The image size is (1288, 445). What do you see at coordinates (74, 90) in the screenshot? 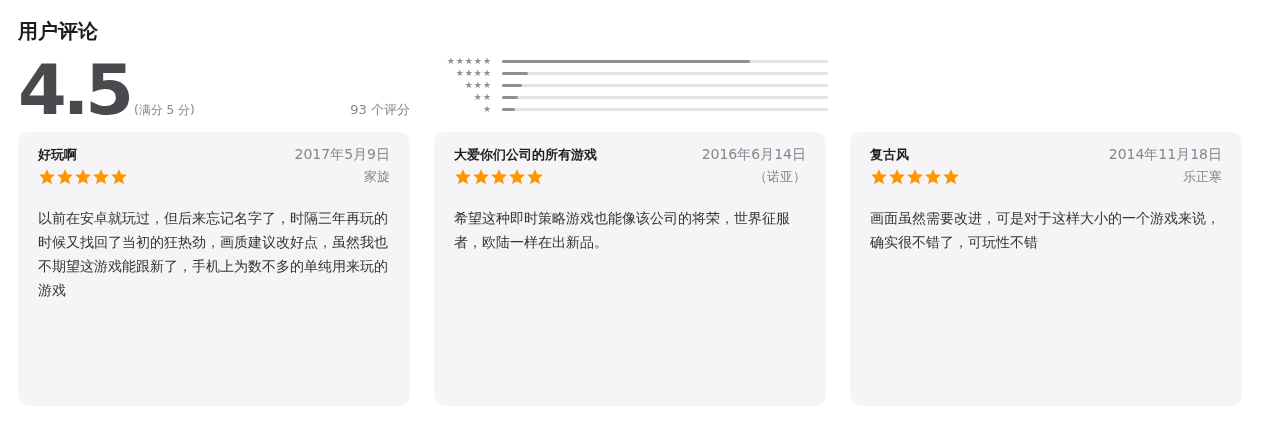
I see `average-rating: 4.5` at bounding box center [74, 90].